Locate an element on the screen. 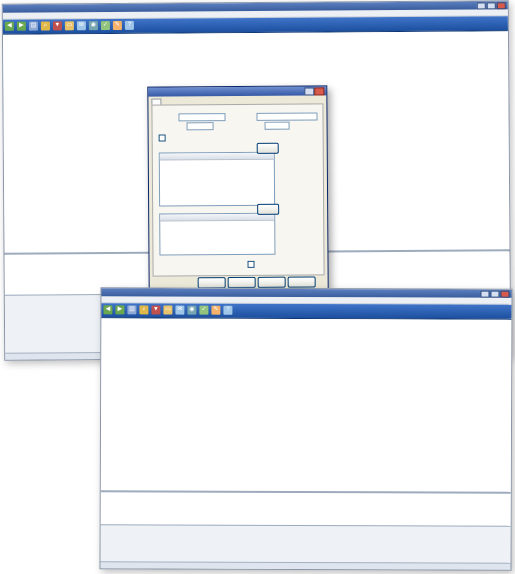 This screenshot has width=515, height=574. list-box-2-header is located at coordinates (217, 217).